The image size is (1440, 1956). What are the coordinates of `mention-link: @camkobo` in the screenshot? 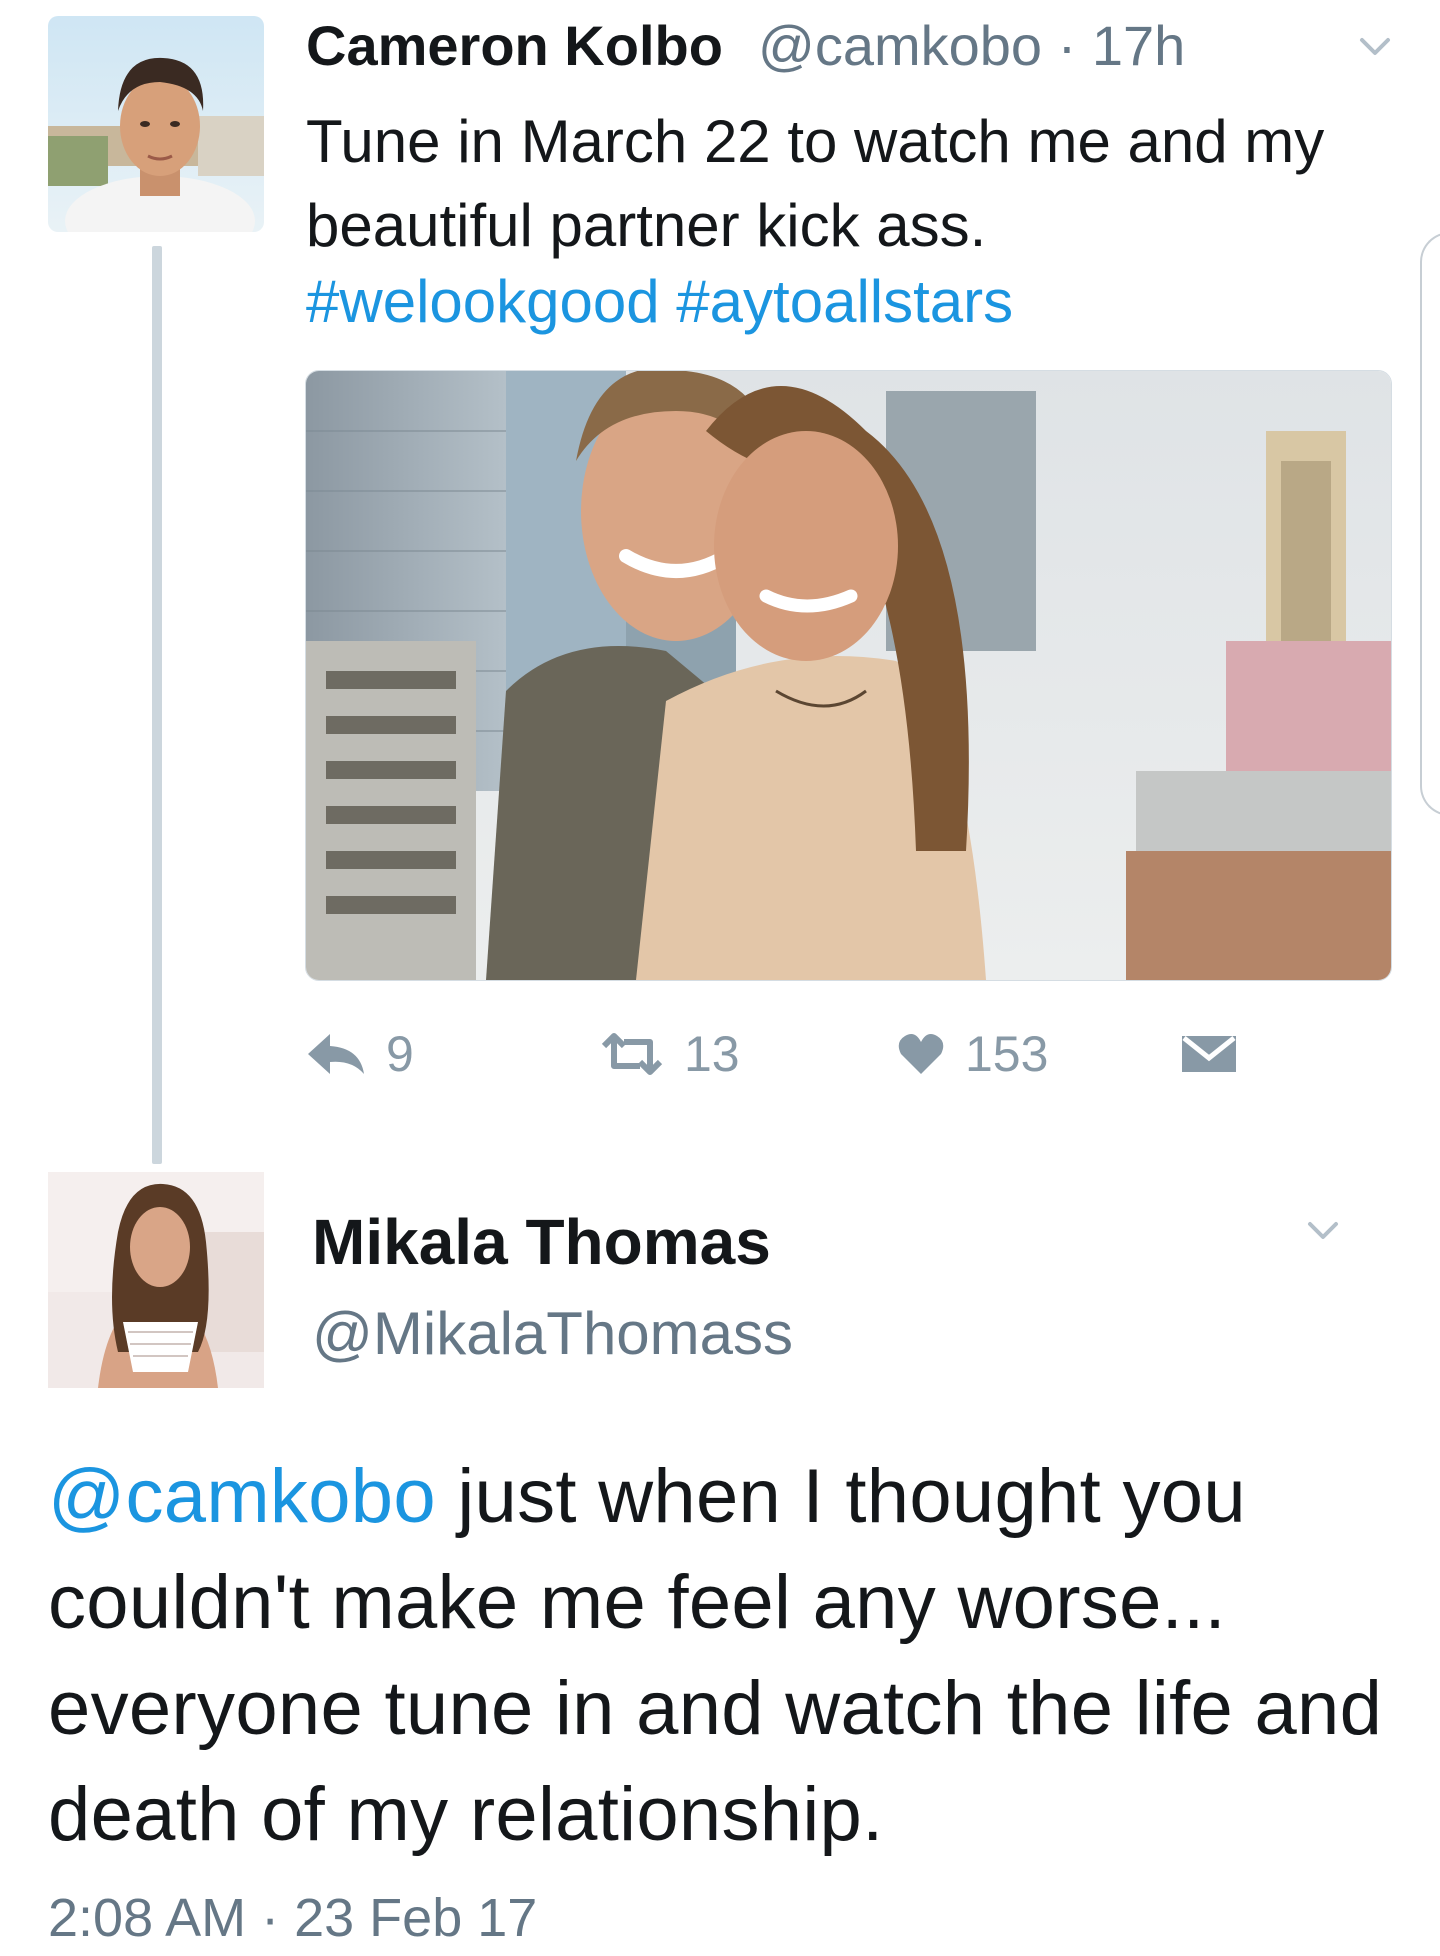 It's located at (242, 1496).